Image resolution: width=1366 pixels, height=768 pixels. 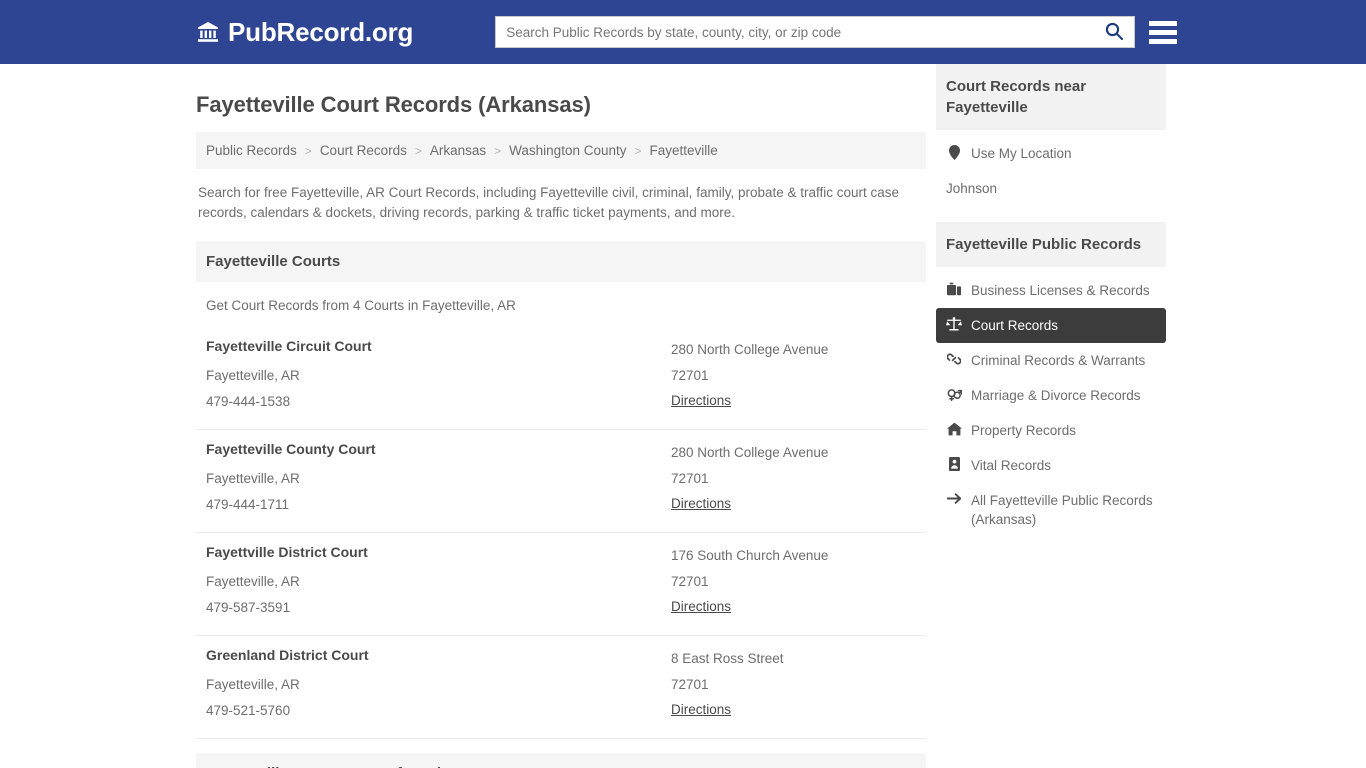 What do you see at coordinates (1051, 97) in the screenshot?
I see `court-records-near-heading: Court Records near Fayetteville` at bounding box center [1051, 97].